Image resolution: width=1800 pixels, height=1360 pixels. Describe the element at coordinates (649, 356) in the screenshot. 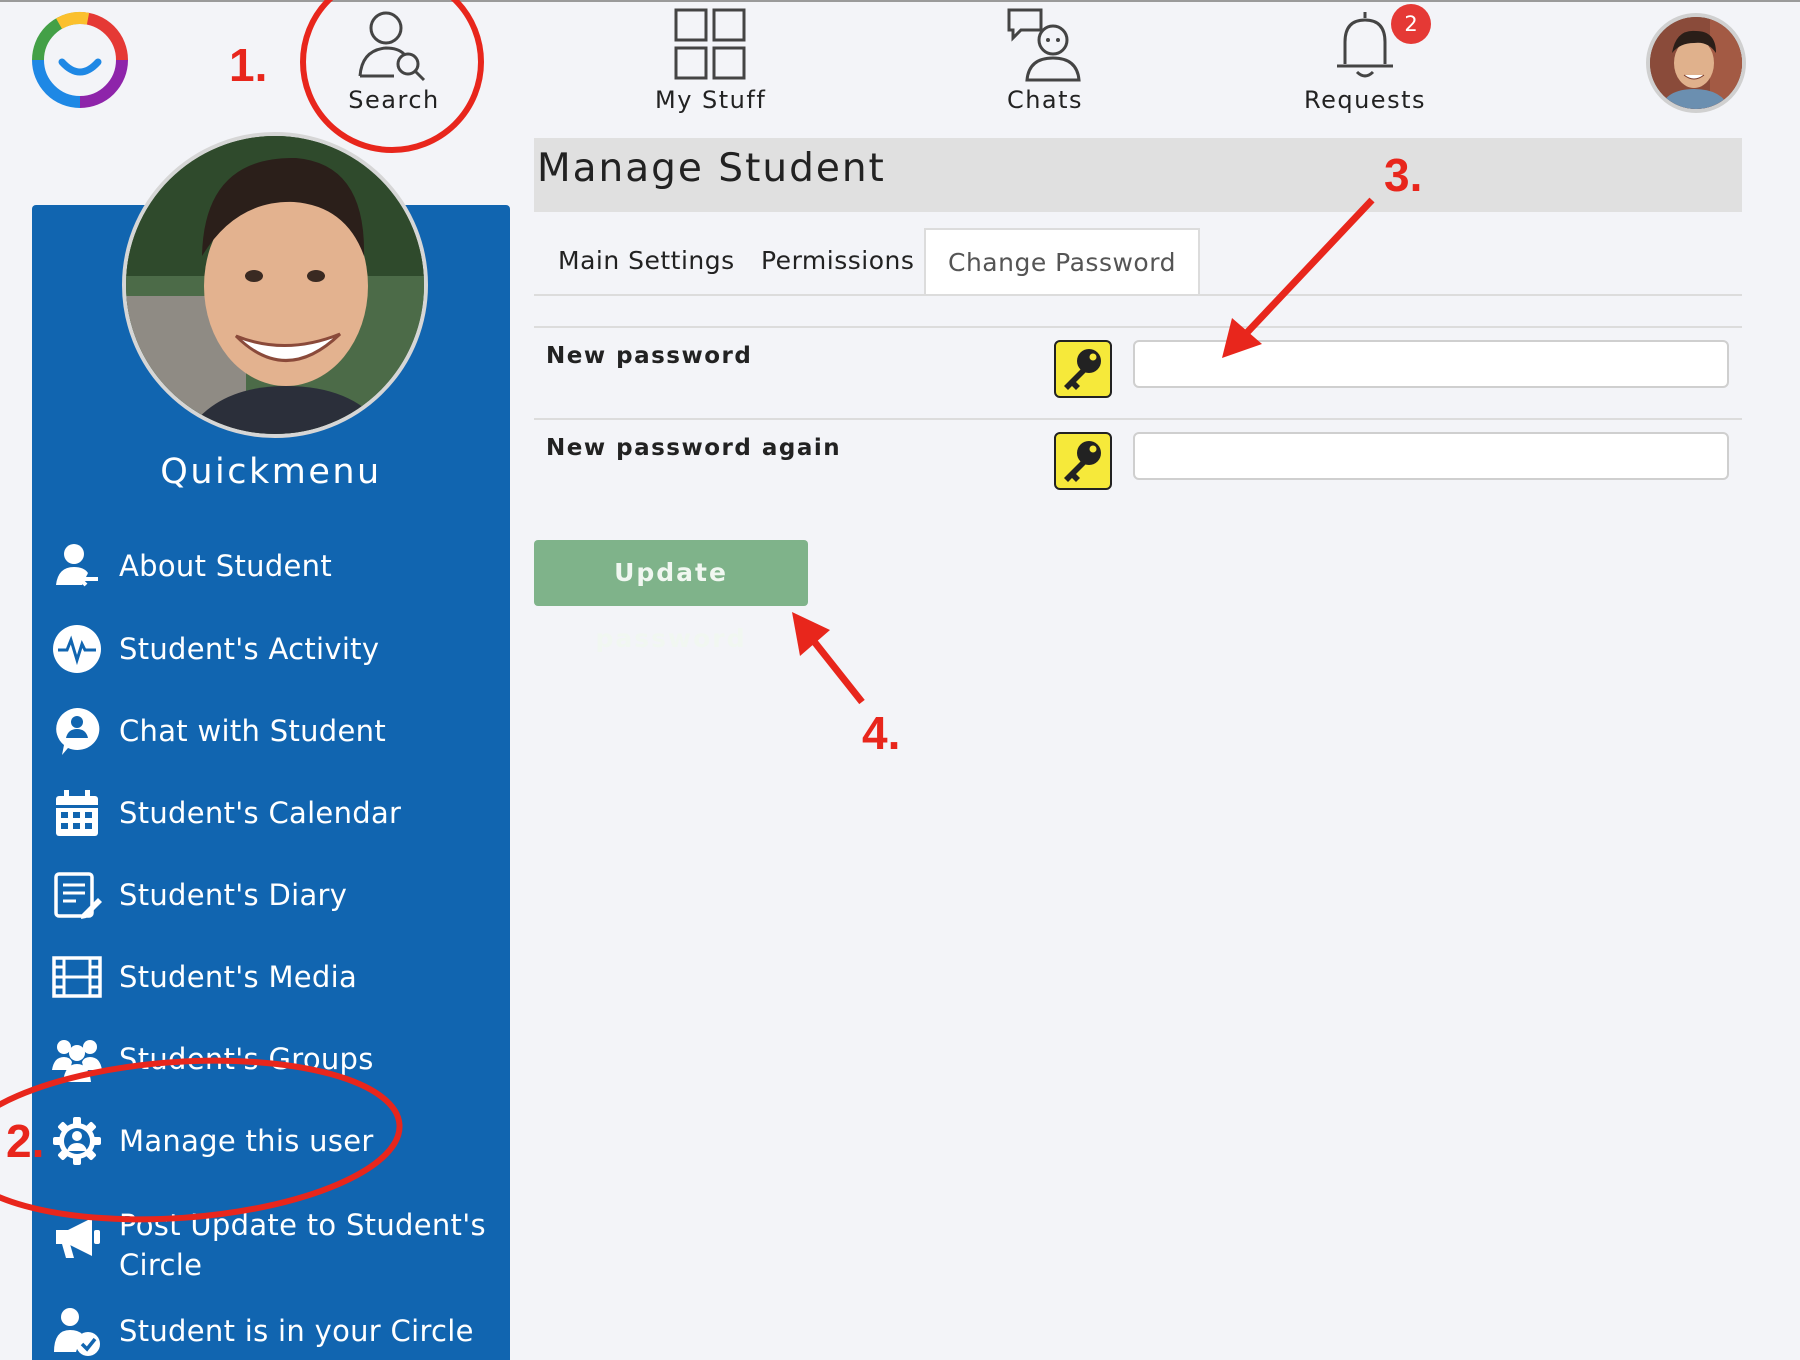

I see `new-password-label: New password` at that location.